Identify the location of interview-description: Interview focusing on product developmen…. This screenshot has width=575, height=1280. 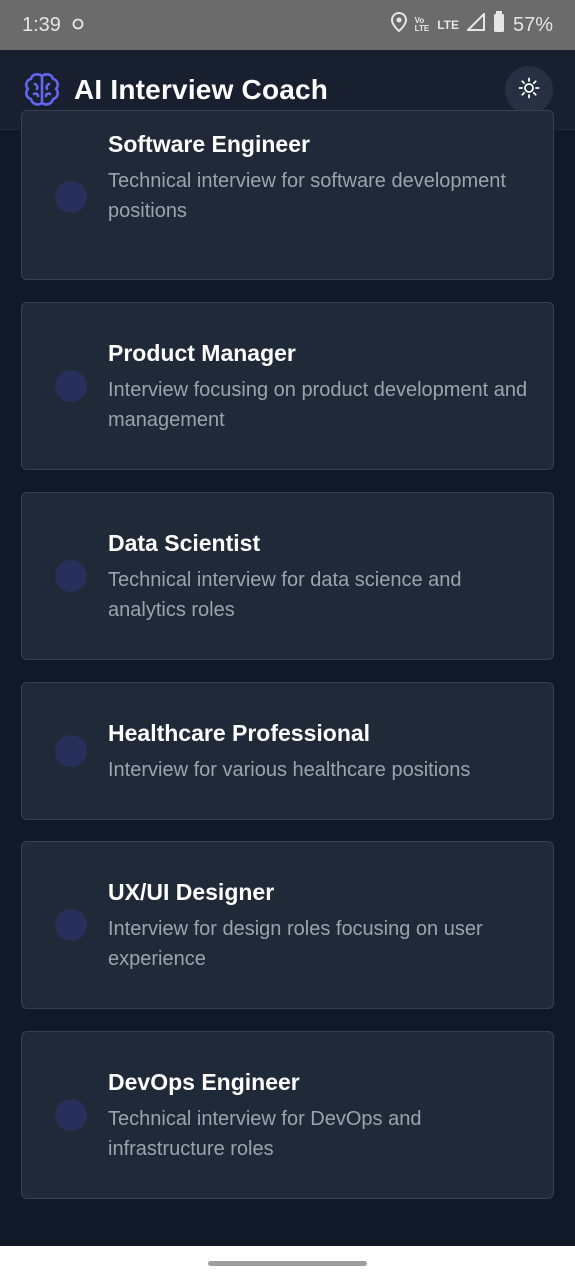
(318, 405).